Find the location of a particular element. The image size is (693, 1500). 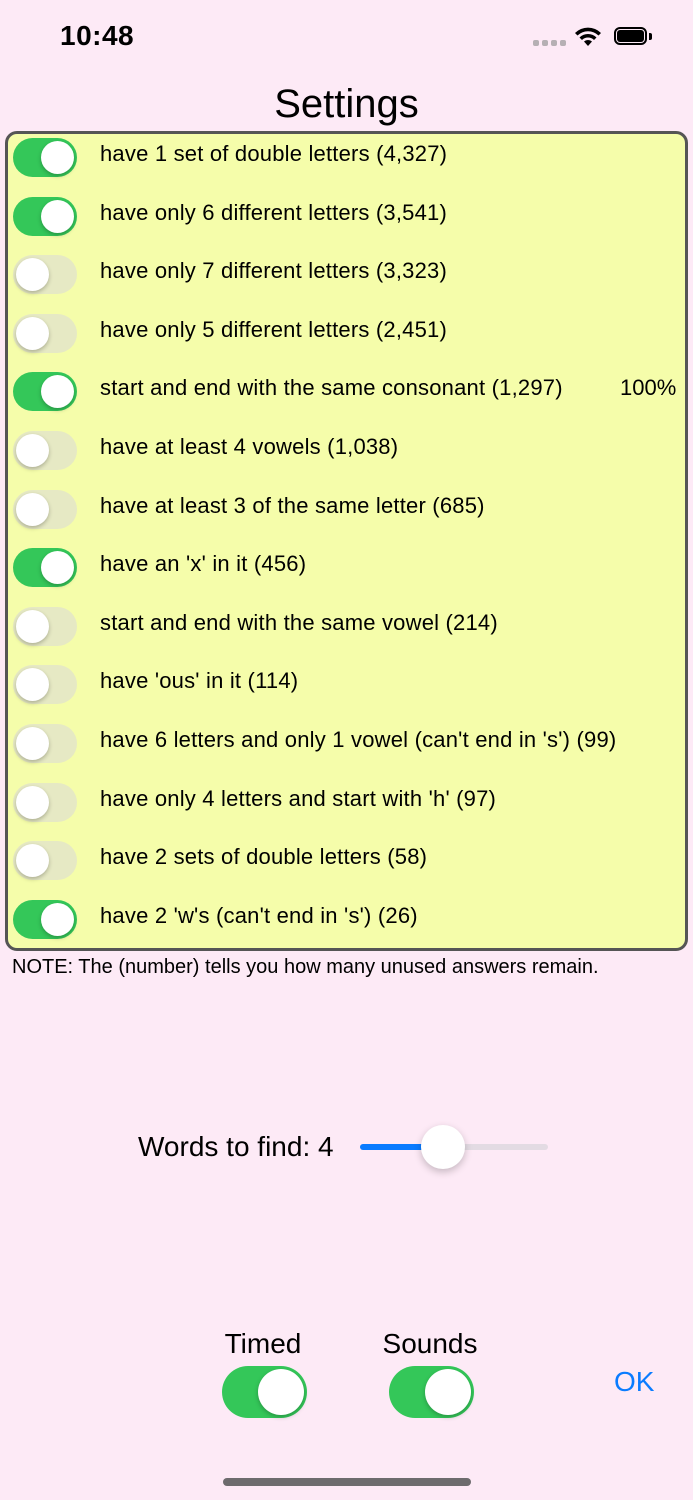

rule-label: have 1 set of double letters (4,327) is located at coordinates (274, 153).